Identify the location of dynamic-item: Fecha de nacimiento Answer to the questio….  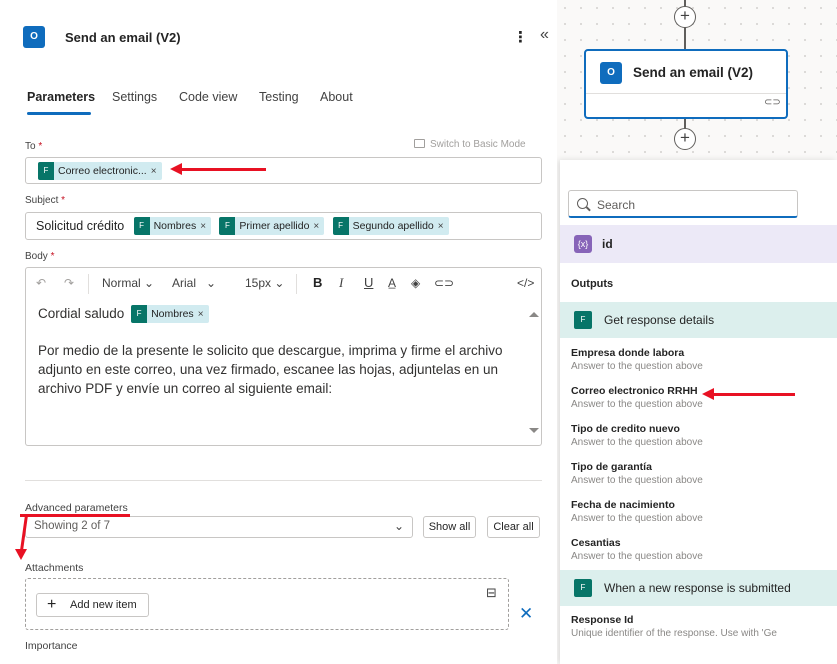
(703, 511).